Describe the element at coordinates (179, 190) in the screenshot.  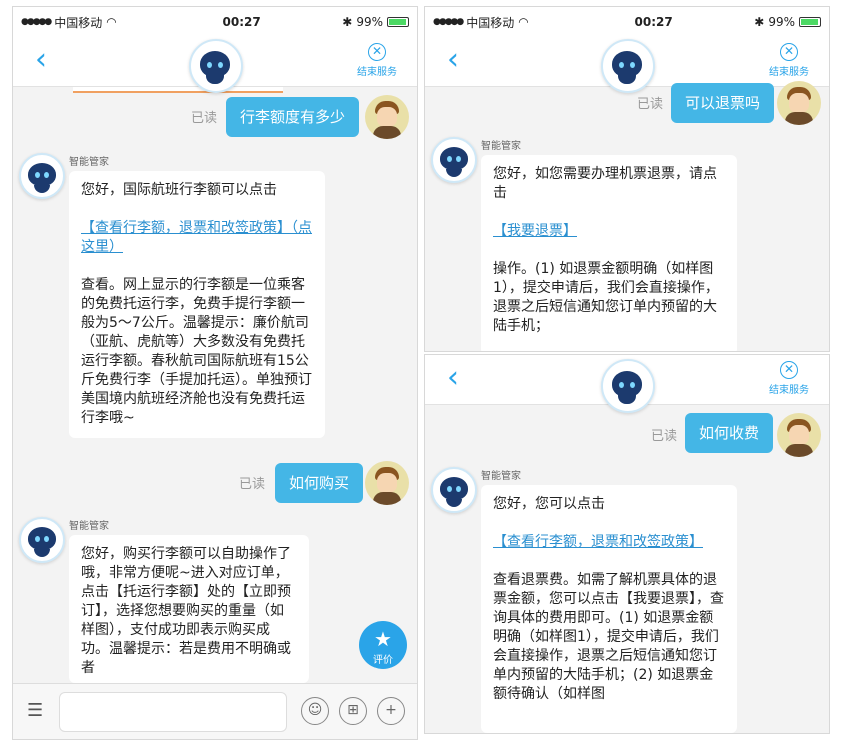
I see `message-text: 您好，国际航班行李额可以点击` at that location.